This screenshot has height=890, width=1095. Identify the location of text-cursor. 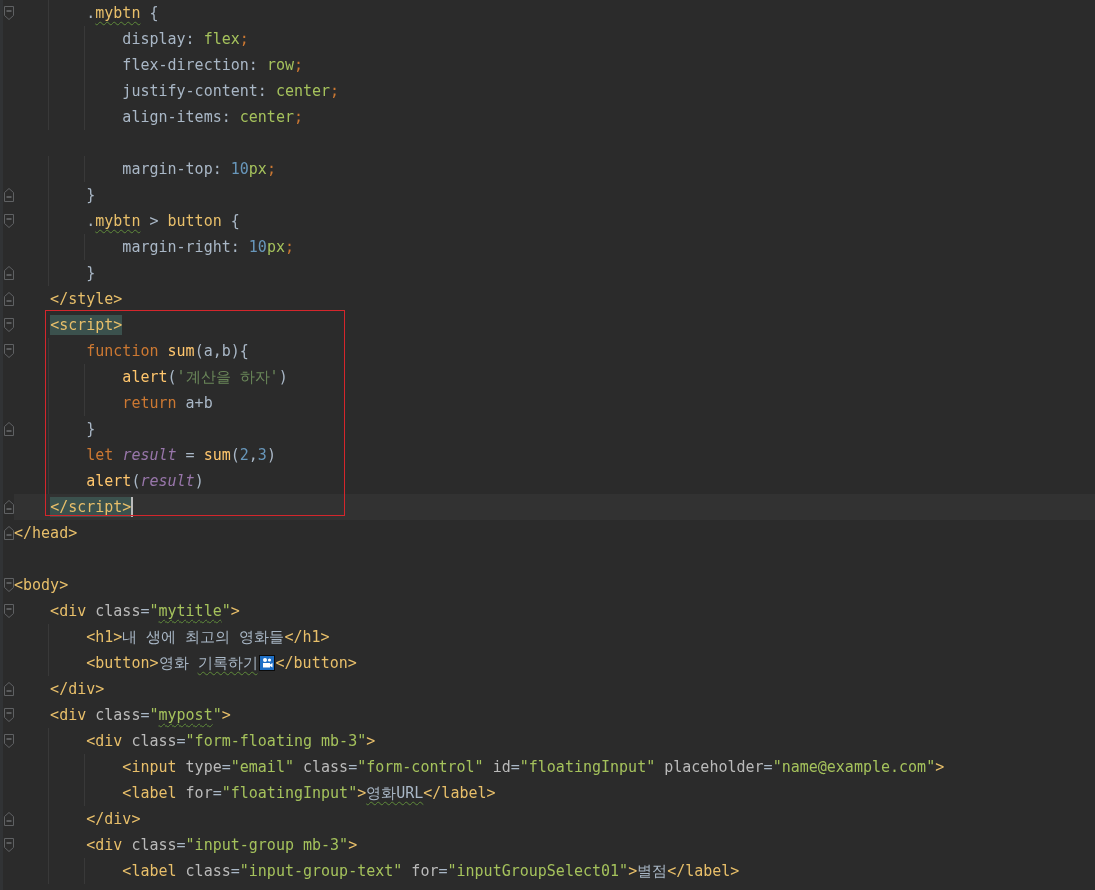
(132, 507).